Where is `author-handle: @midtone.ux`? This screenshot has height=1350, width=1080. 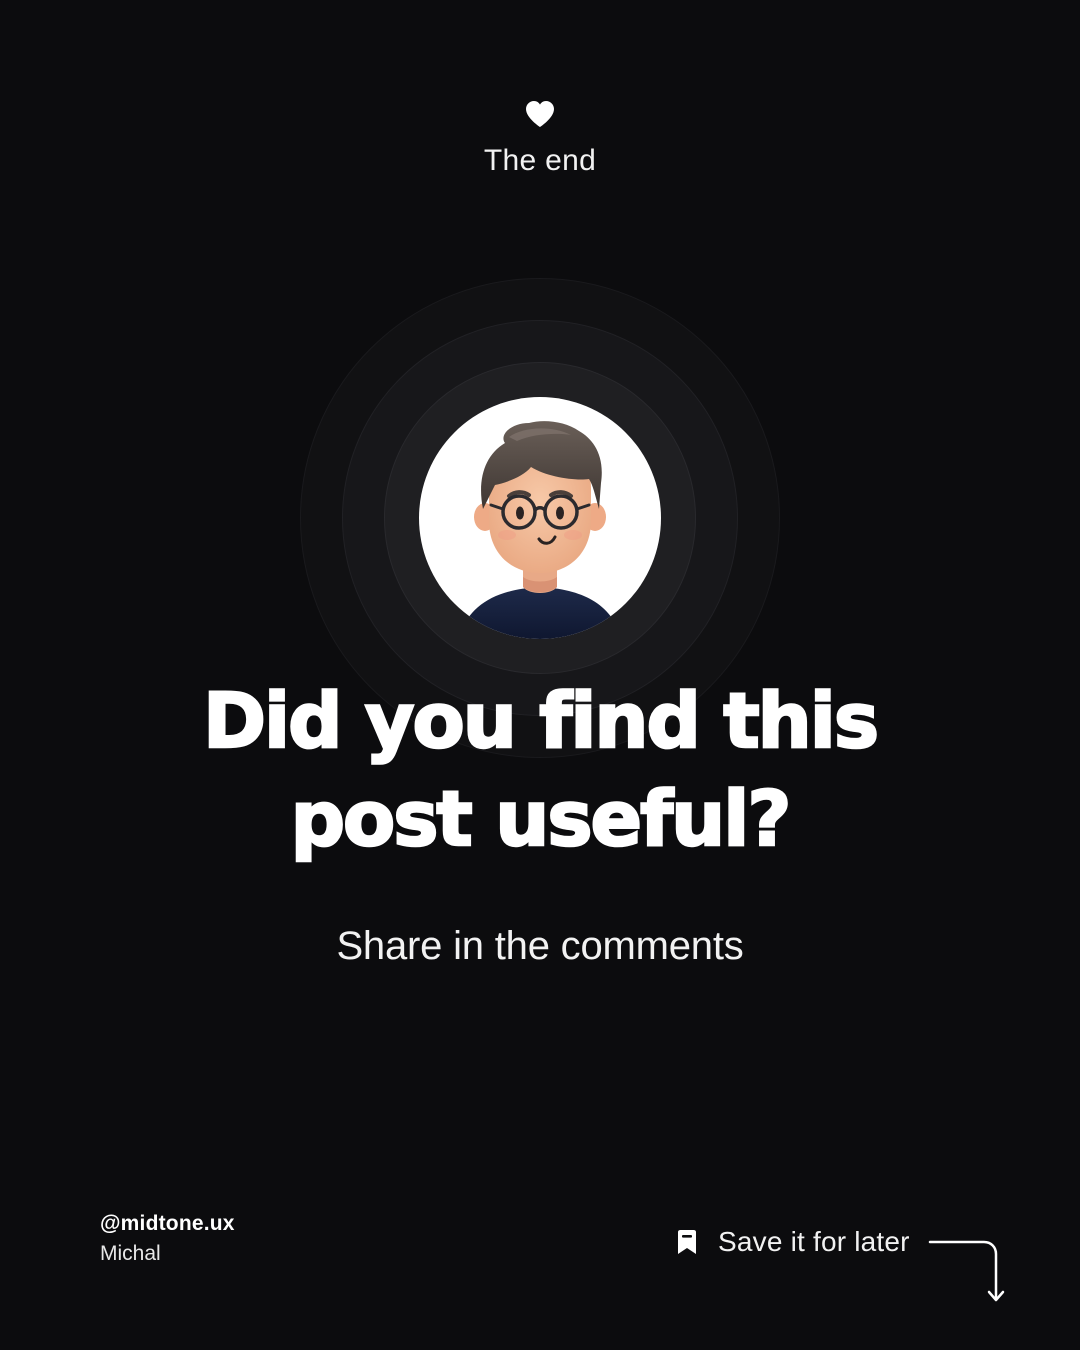 author-handle: @midtone.ux is located at coordinates (167, 1223).